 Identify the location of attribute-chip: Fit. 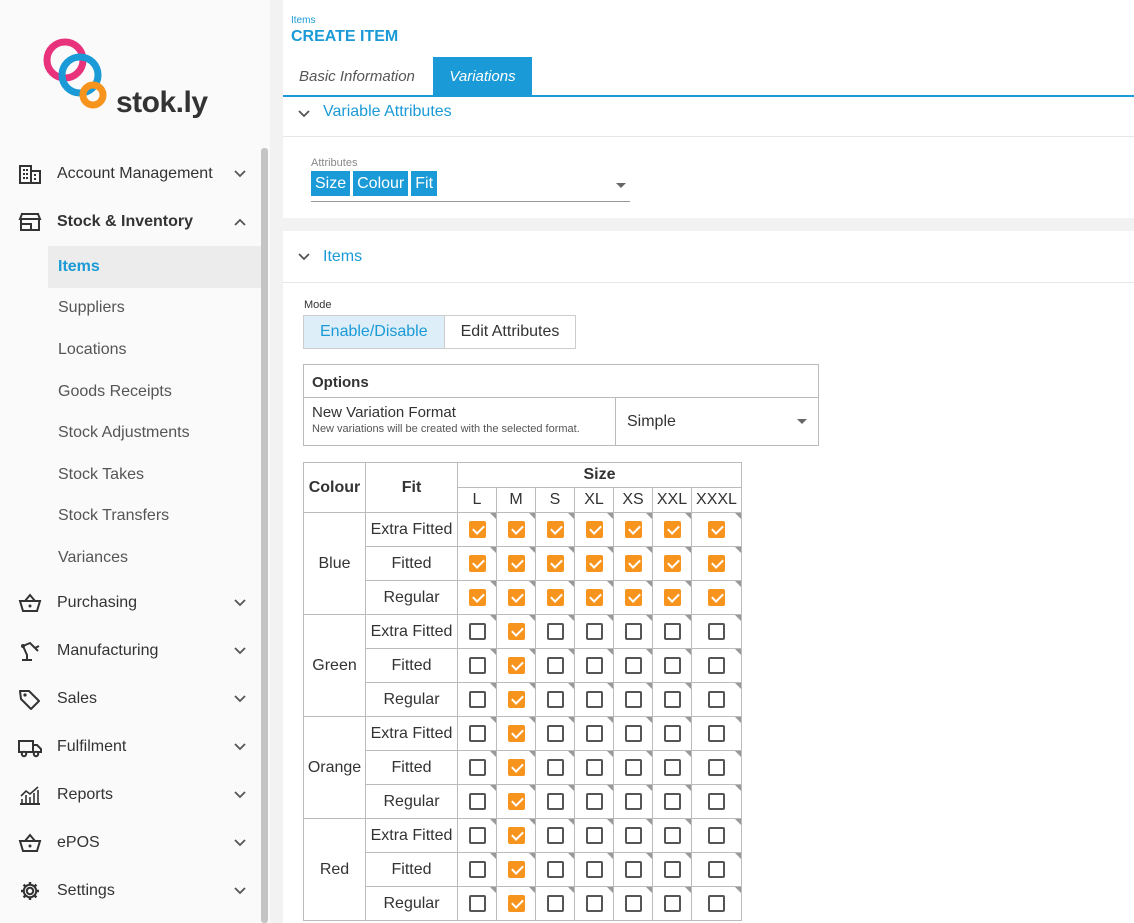
(424, 183).